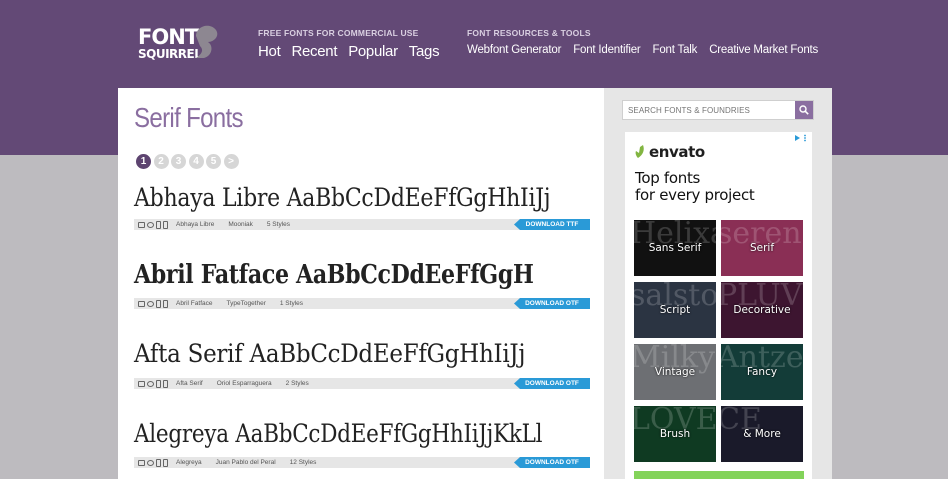 This screenshot has height=479, width=948. I want to click on page-4-button: 4, so click(196, 161).